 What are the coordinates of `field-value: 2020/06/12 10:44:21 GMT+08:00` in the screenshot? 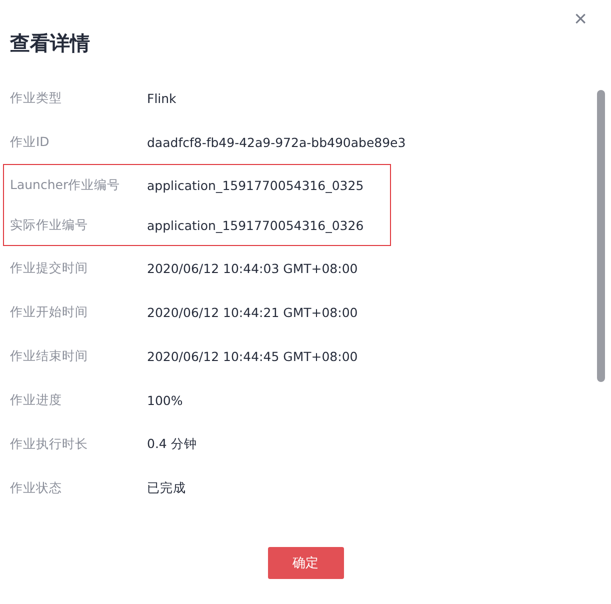 It's located at (252, 312).